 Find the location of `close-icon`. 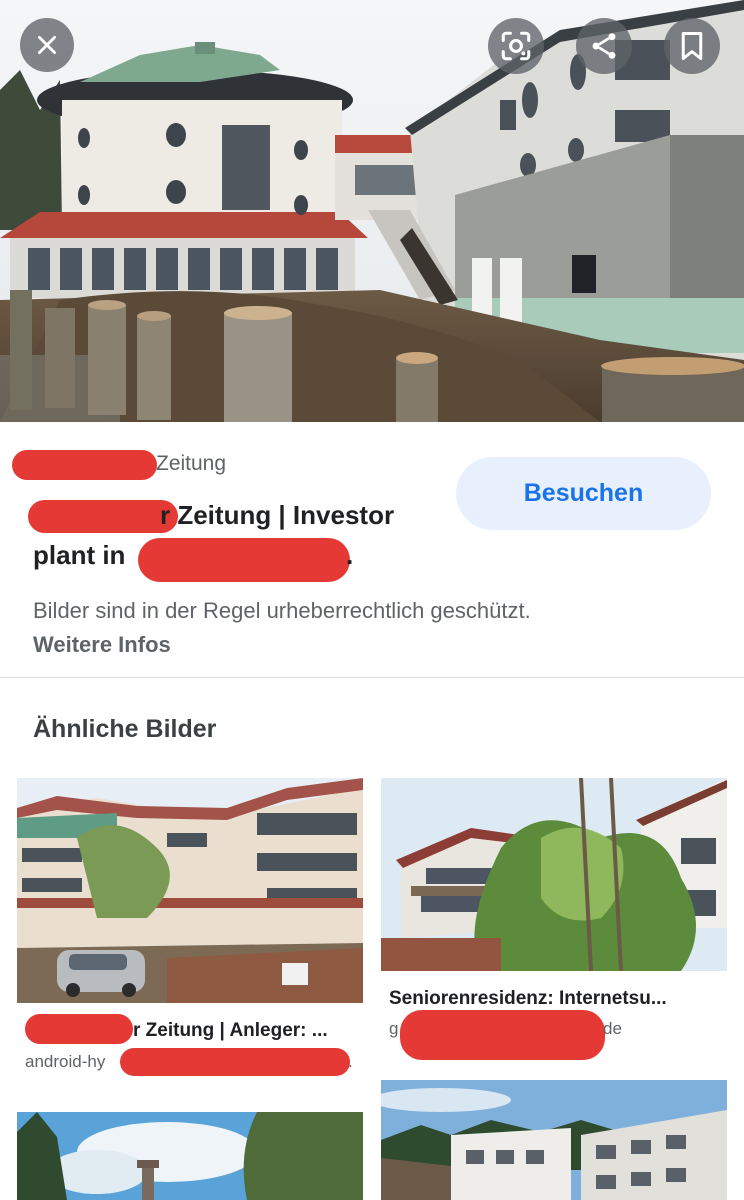

close-icon is located at coordinates (47, 45).